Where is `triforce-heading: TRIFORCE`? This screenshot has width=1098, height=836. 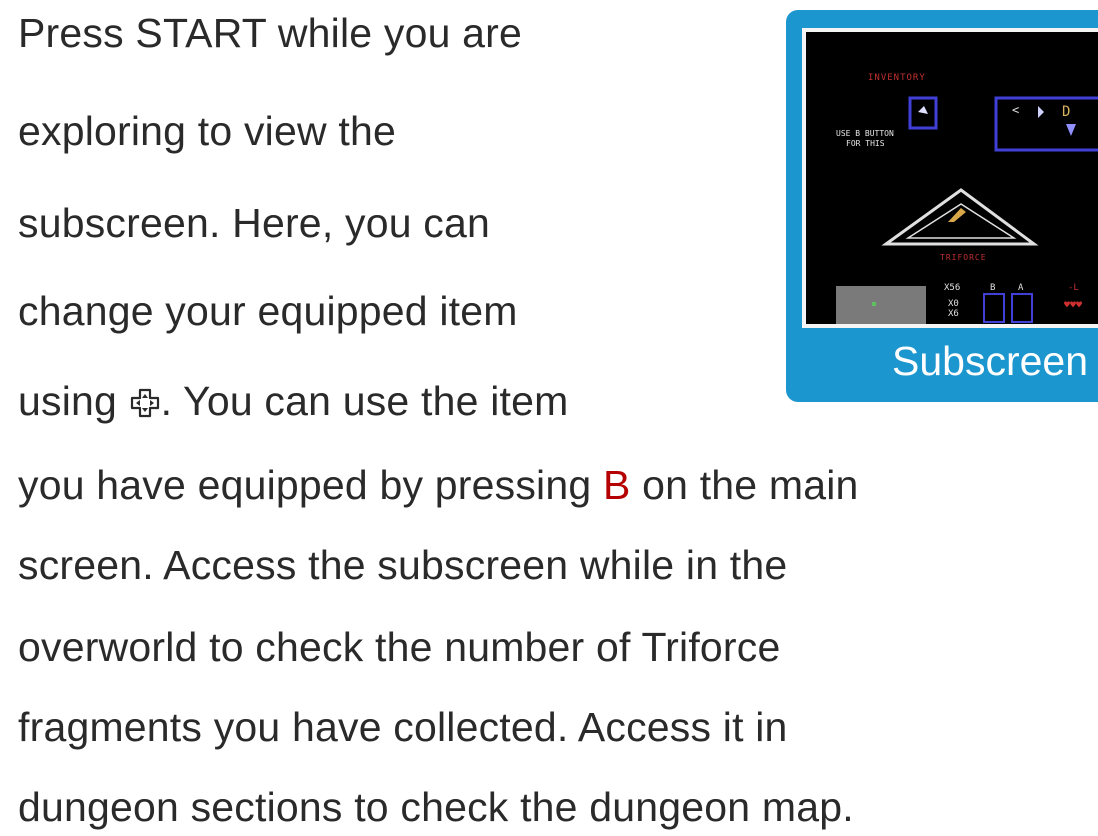 triforce-heading: TRIFORCE is located at coordinates (963, 257).